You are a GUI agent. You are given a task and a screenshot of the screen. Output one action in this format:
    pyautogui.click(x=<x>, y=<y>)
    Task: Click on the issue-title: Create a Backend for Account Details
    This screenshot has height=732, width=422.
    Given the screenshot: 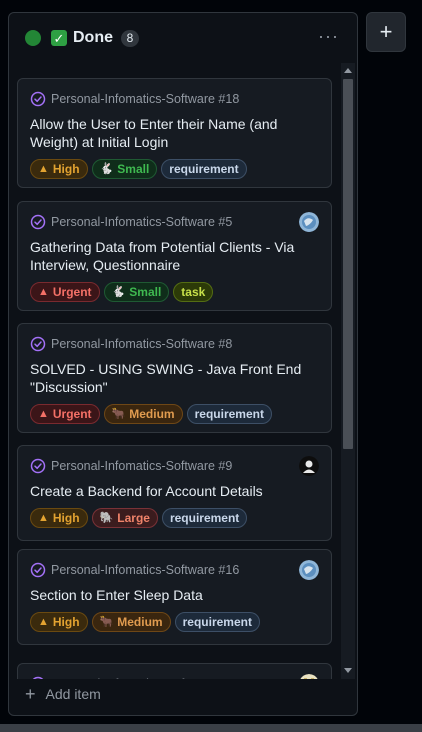 What is the action you would take?
    pyautogui.click(x=173, y=491)
    